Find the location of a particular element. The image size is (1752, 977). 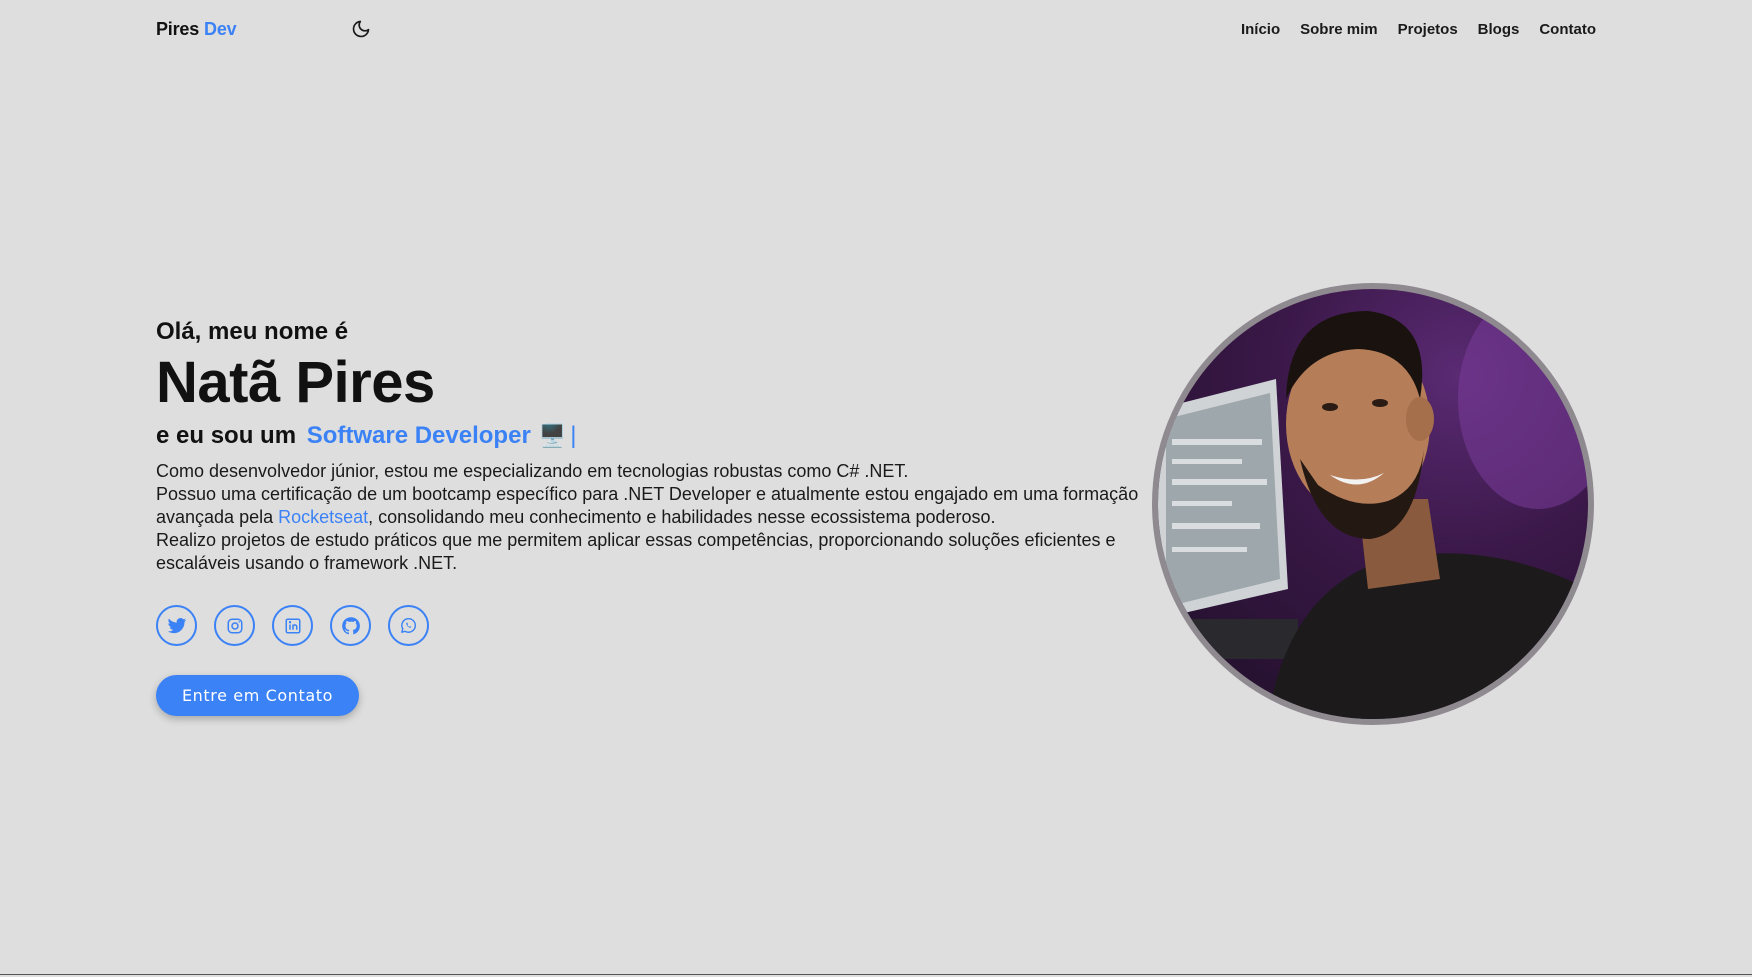

linkedin-link is located at coordinates (292, 625).